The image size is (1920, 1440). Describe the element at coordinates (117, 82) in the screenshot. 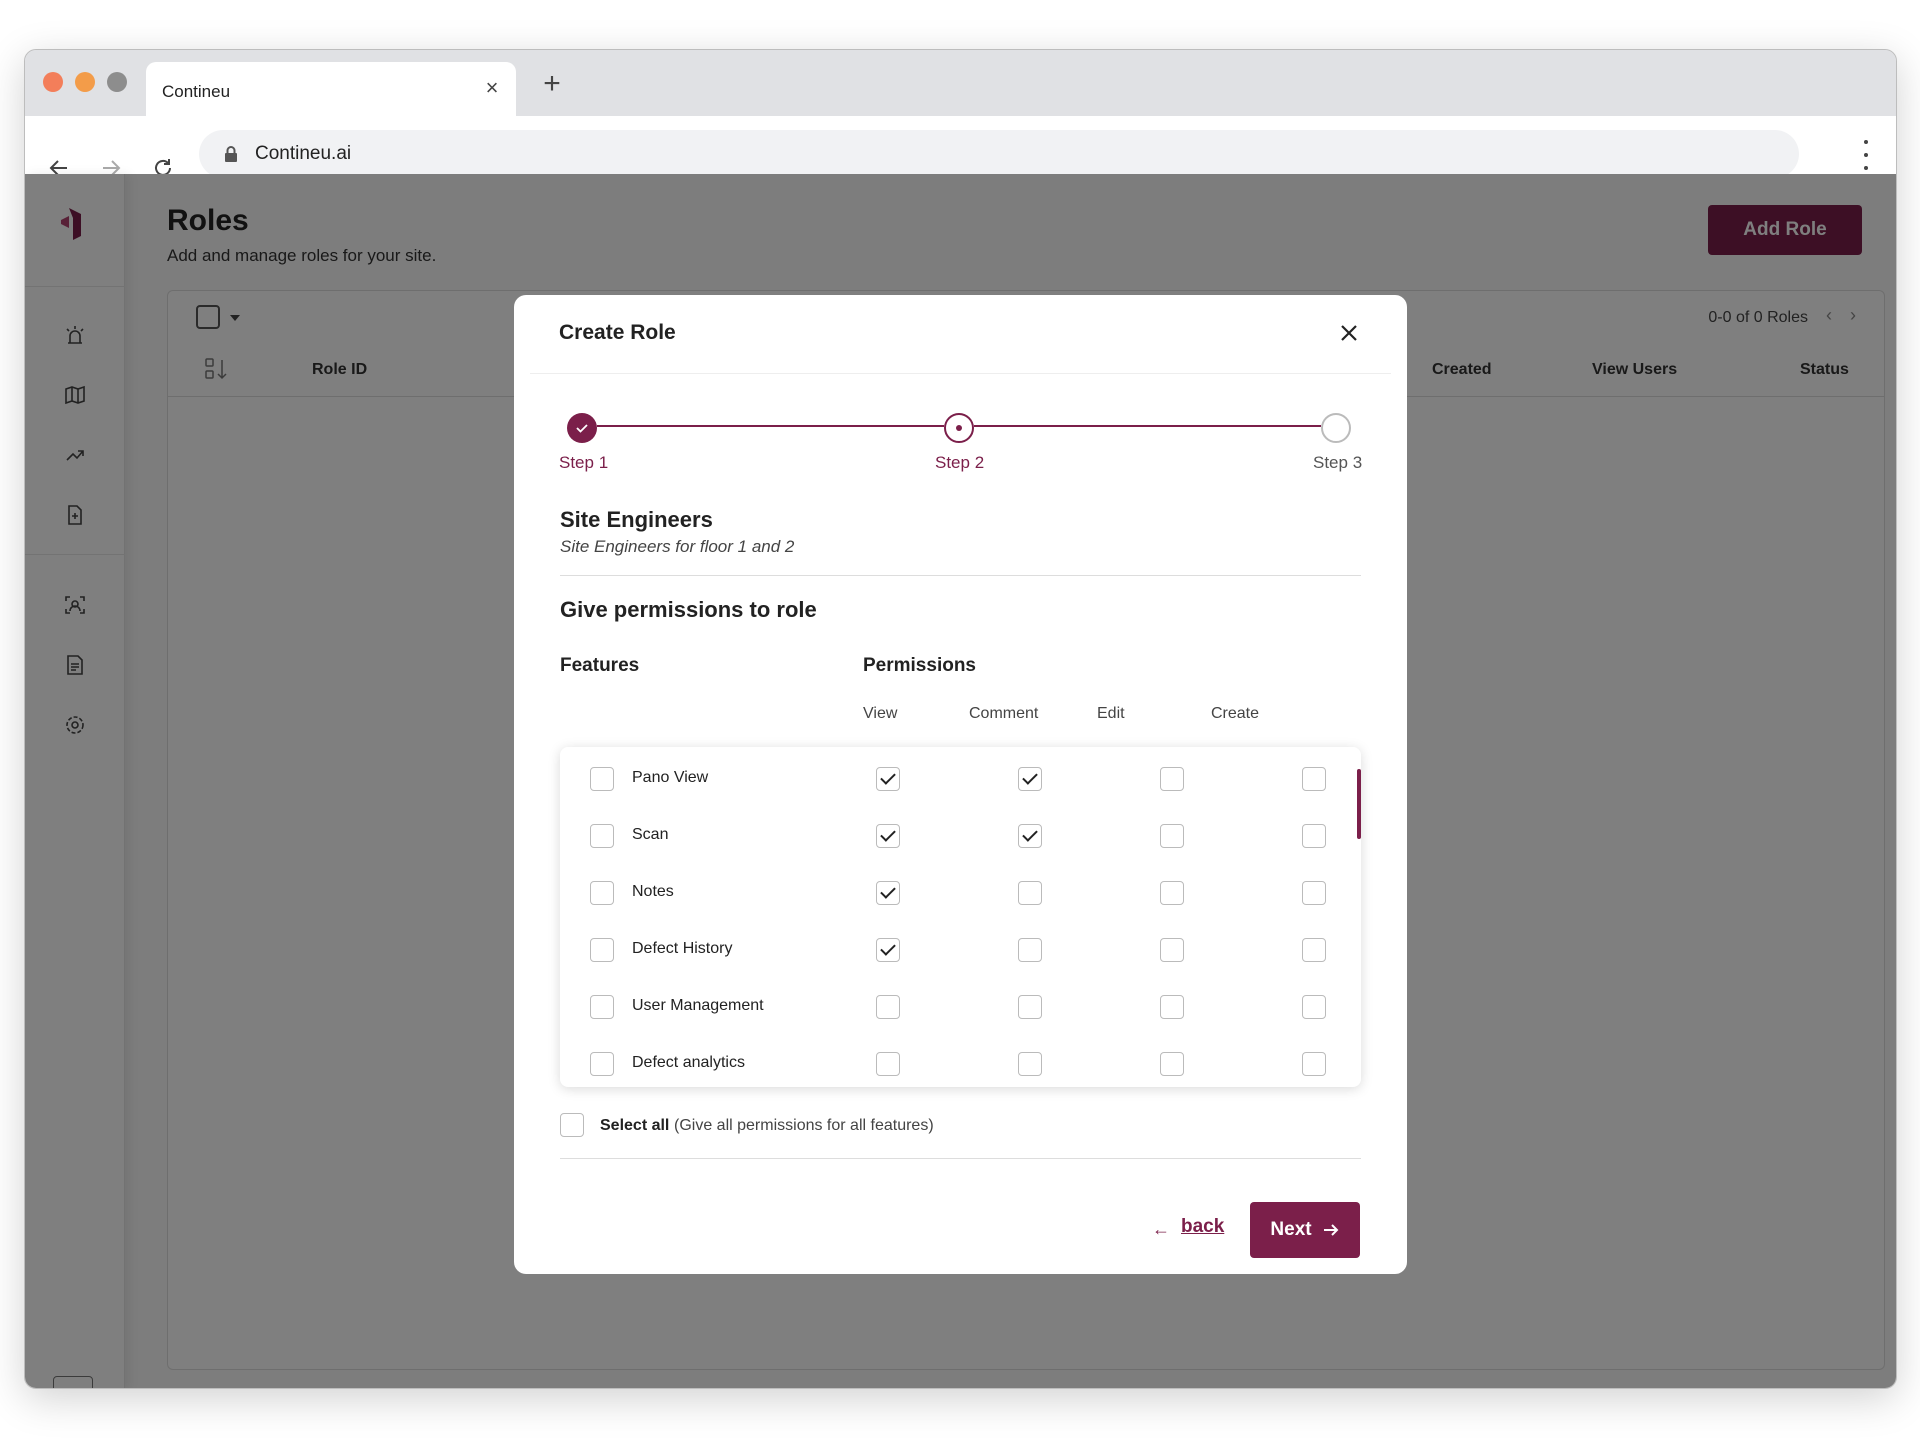

I see `maximize-window-button` at that location.